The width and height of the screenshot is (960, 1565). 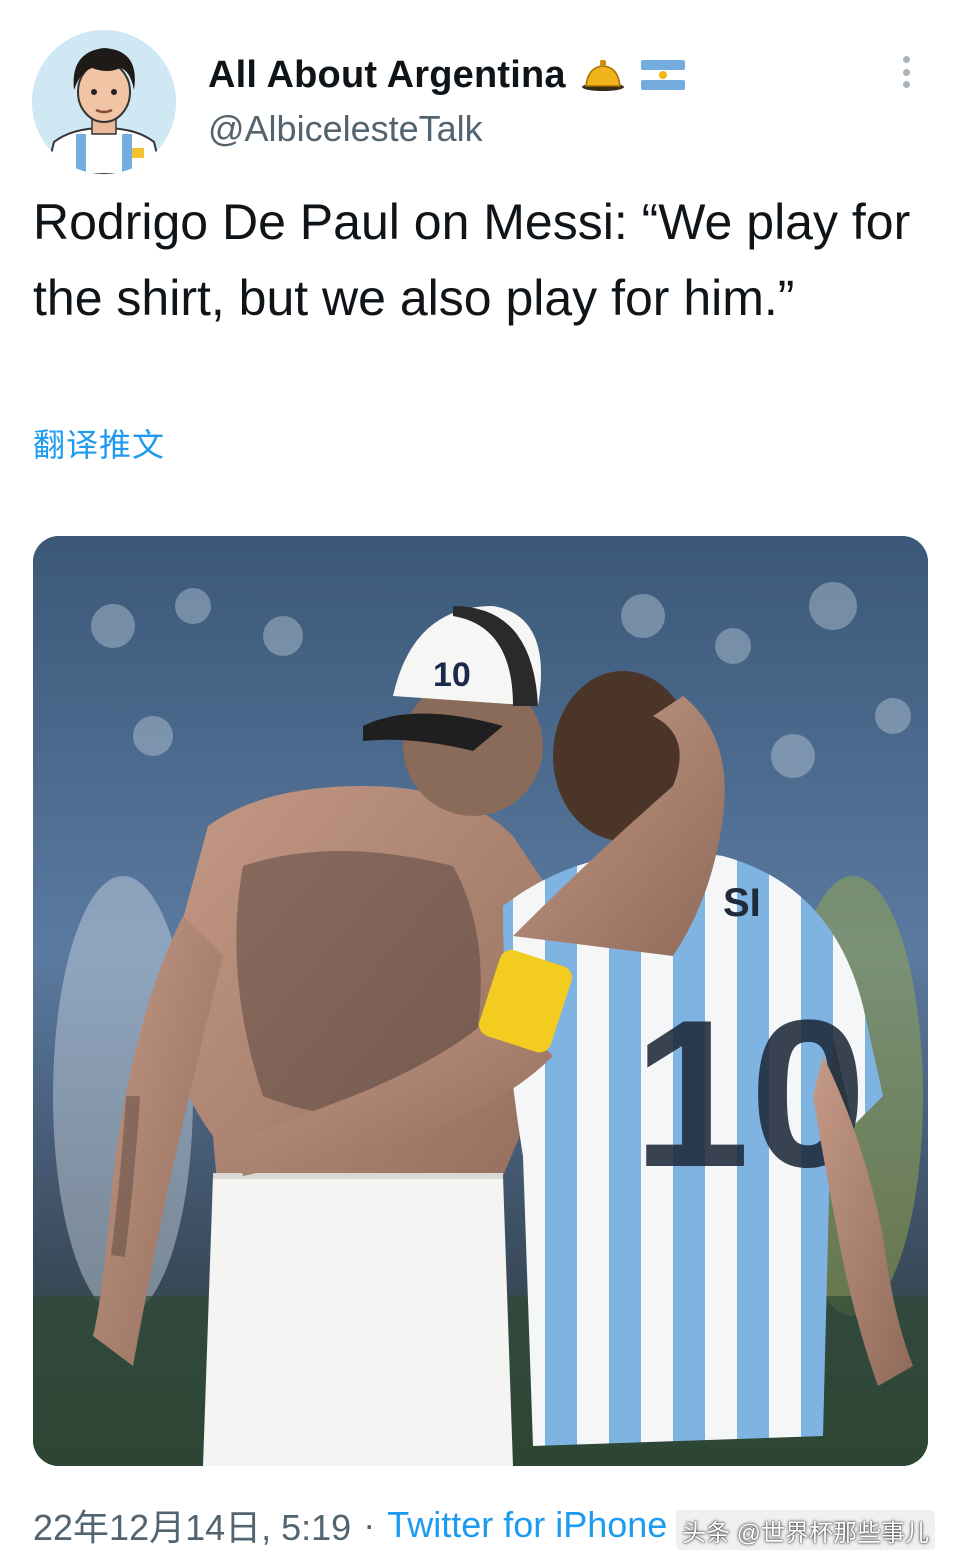 I want to click on more-options-icon, so click(x=906, y=72).